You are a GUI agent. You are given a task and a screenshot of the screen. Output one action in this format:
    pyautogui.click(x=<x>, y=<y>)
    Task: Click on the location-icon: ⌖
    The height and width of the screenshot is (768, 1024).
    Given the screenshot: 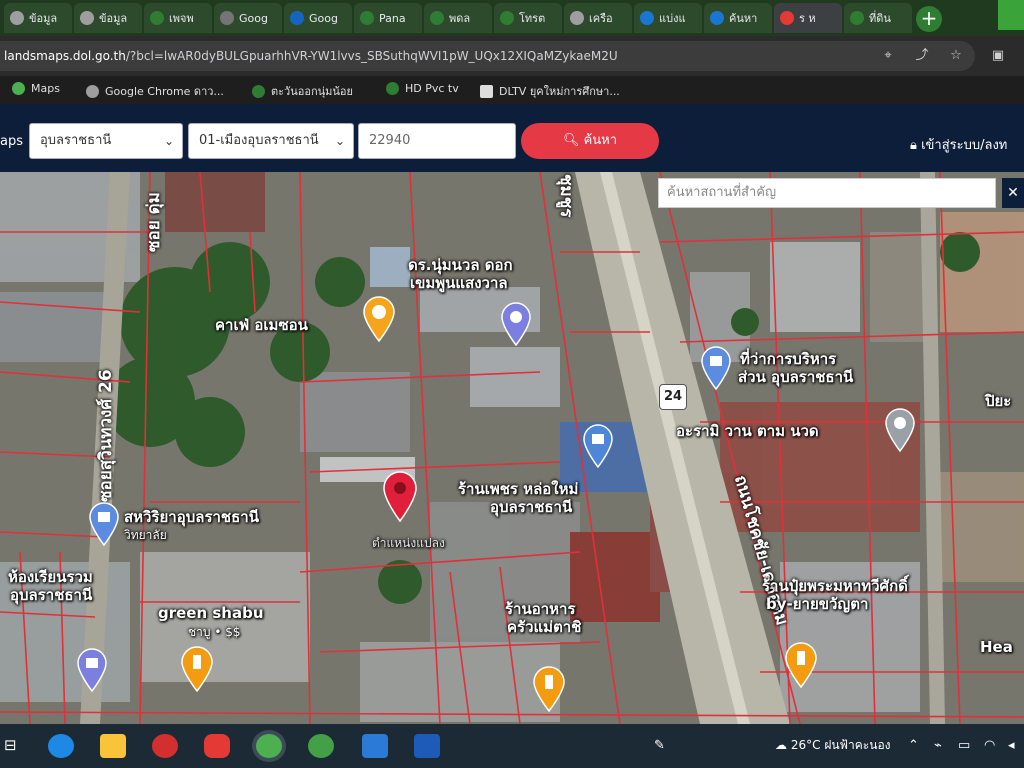 What is the action you would take?
    pyautogui.click(x=888, y=56)
    